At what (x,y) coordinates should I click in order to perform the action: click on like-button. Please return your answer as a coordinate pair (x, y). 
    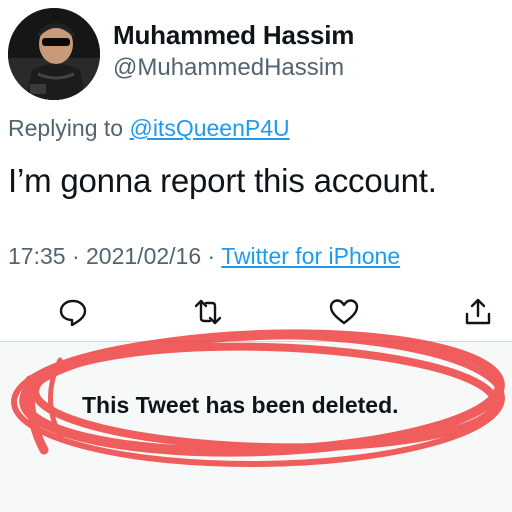
    Looking at the image, I should click on (344, 312).